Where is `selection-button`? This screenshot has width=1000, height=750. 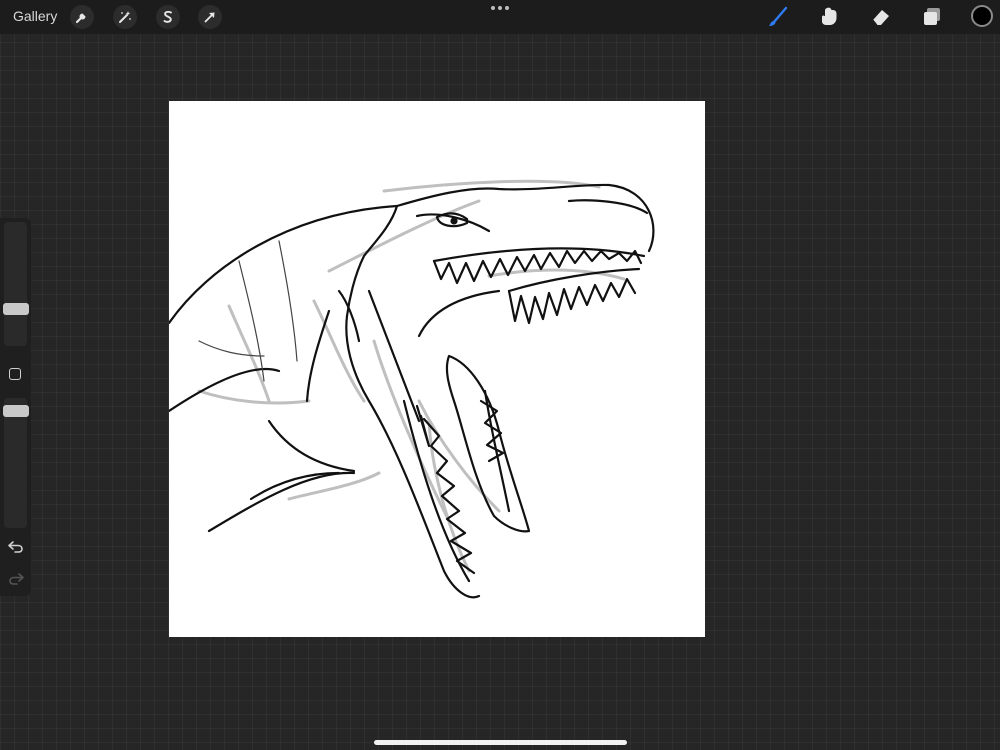 selection-button is located at coordinates (168, 17).